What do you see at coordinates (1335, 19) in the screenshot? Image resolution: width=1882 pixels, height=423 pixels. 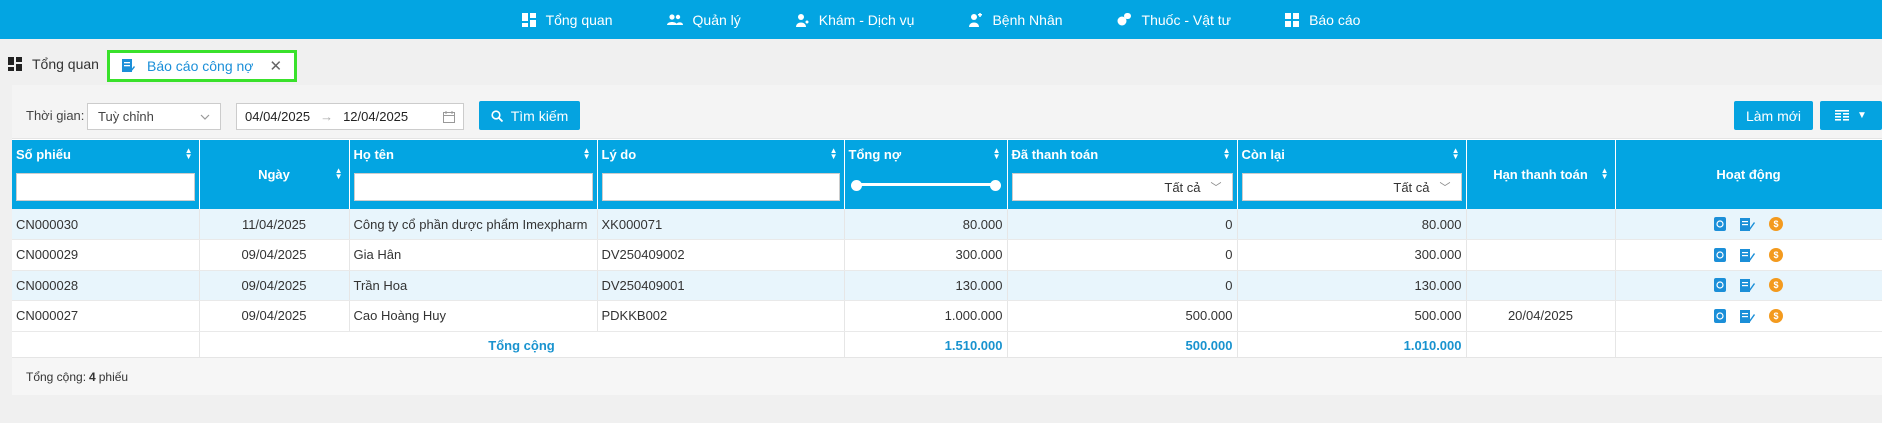 I see `nav-label: Báo cáo` at bounding box center [1335, 19].